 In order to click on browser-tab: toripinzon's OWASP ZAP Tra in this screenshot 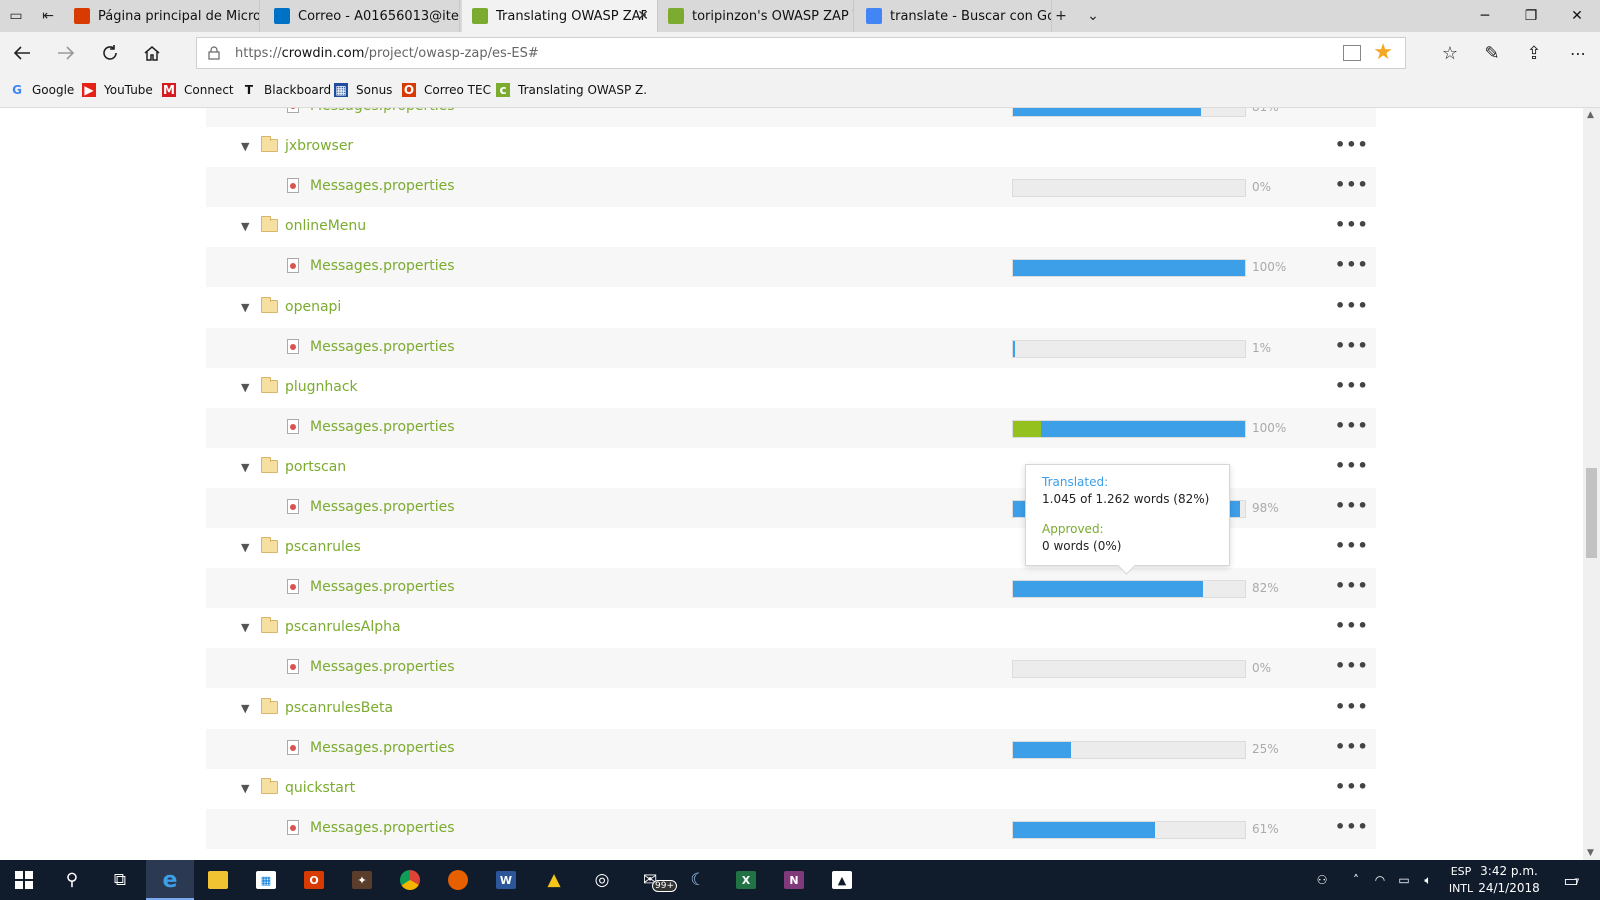, I will do `click(756, 16)`.